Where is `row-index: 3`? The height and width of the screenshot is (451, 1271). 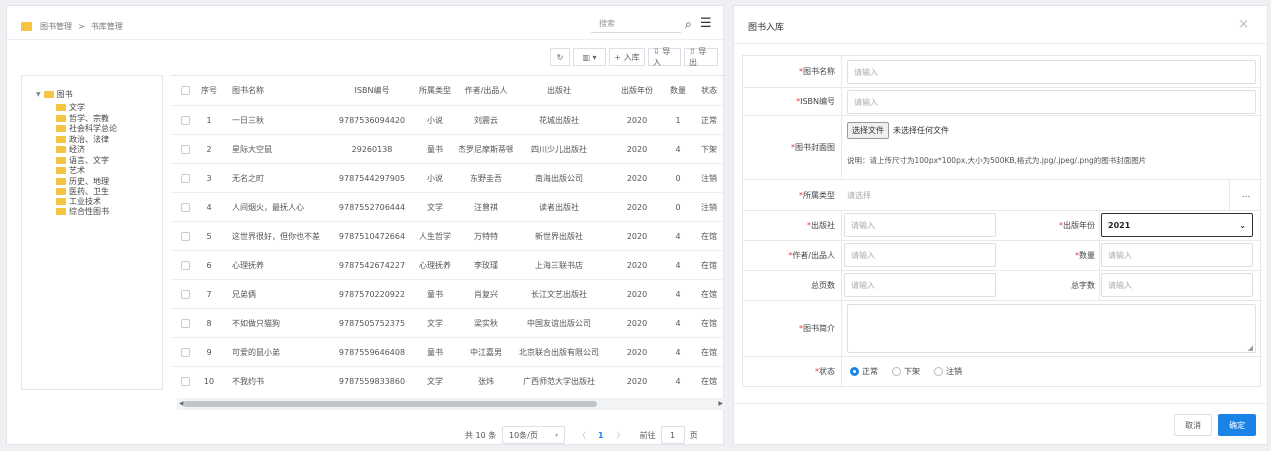 row-index: 3 is located at coordinates (209, 178).